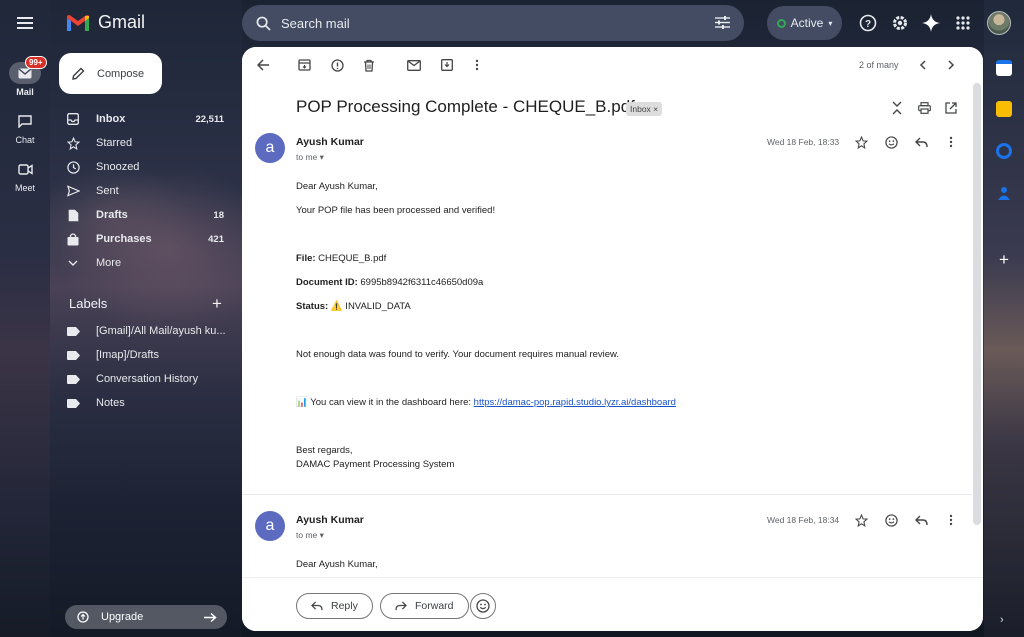 The image size is (1024, 637). What do you see at coordinates (341, 258) in the screenshot?
I see `file-row: File: CHEQUE_B.pdf` at bounding box center [341, 258].